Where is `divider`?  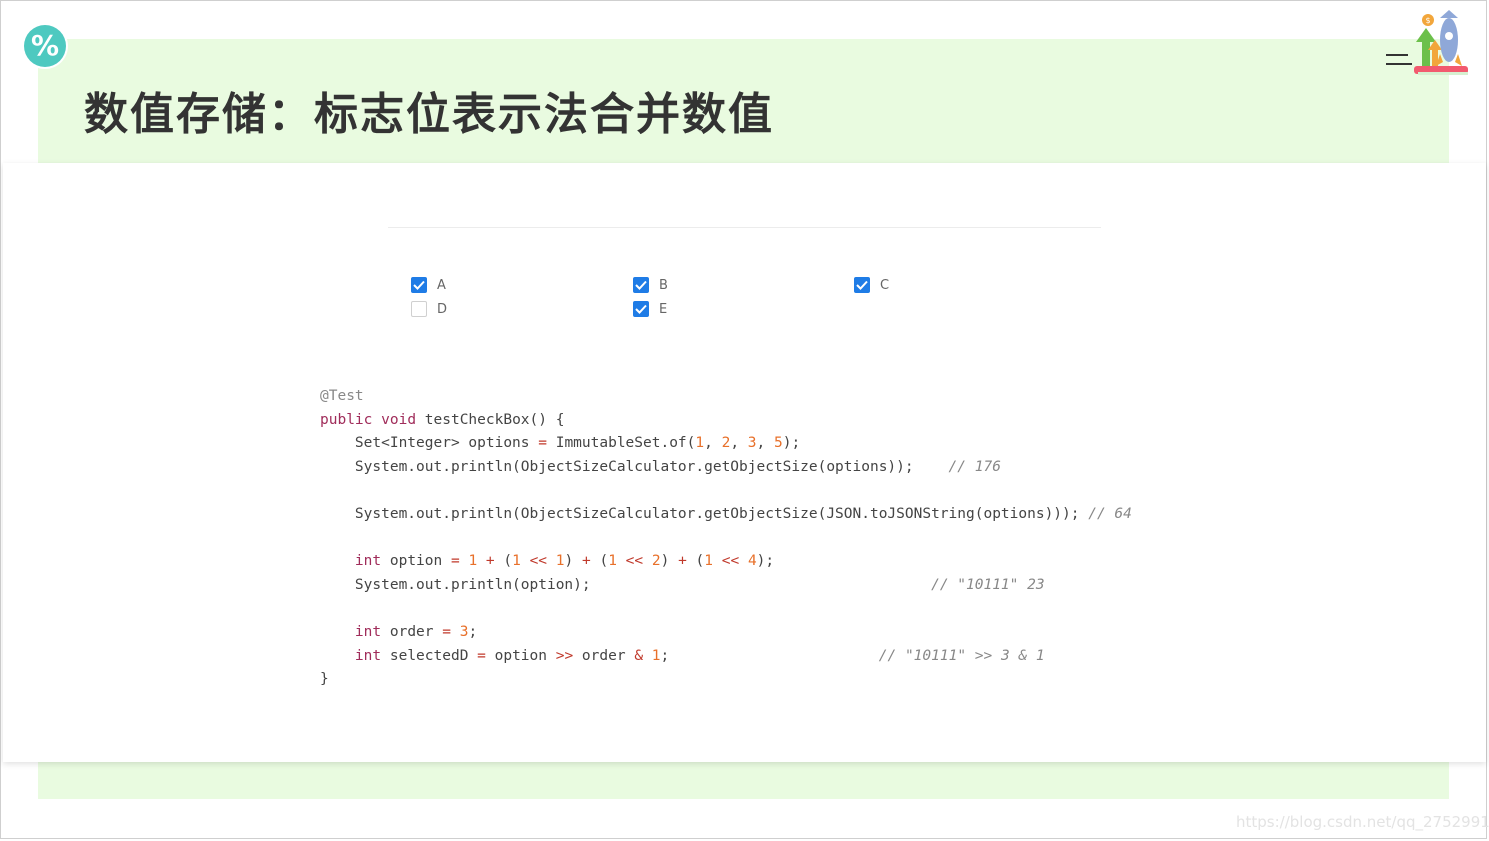
divider is located at coordinates (744, 227).